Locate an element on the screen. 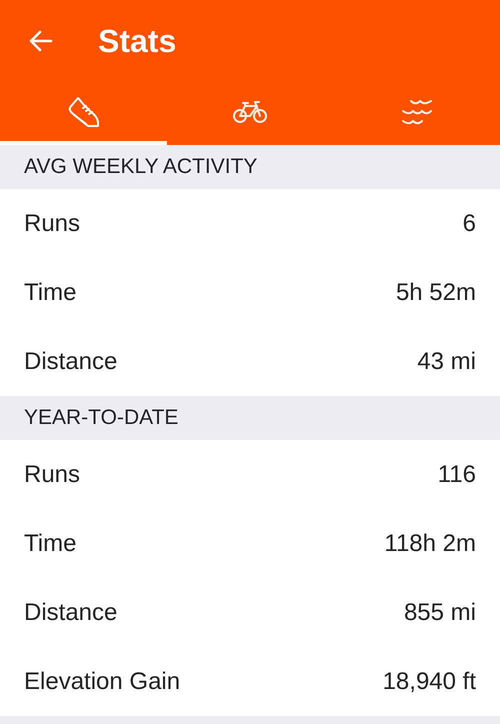 This screenshot has width=500, height=724. shoe-icon is located at coordinates (83, 111).